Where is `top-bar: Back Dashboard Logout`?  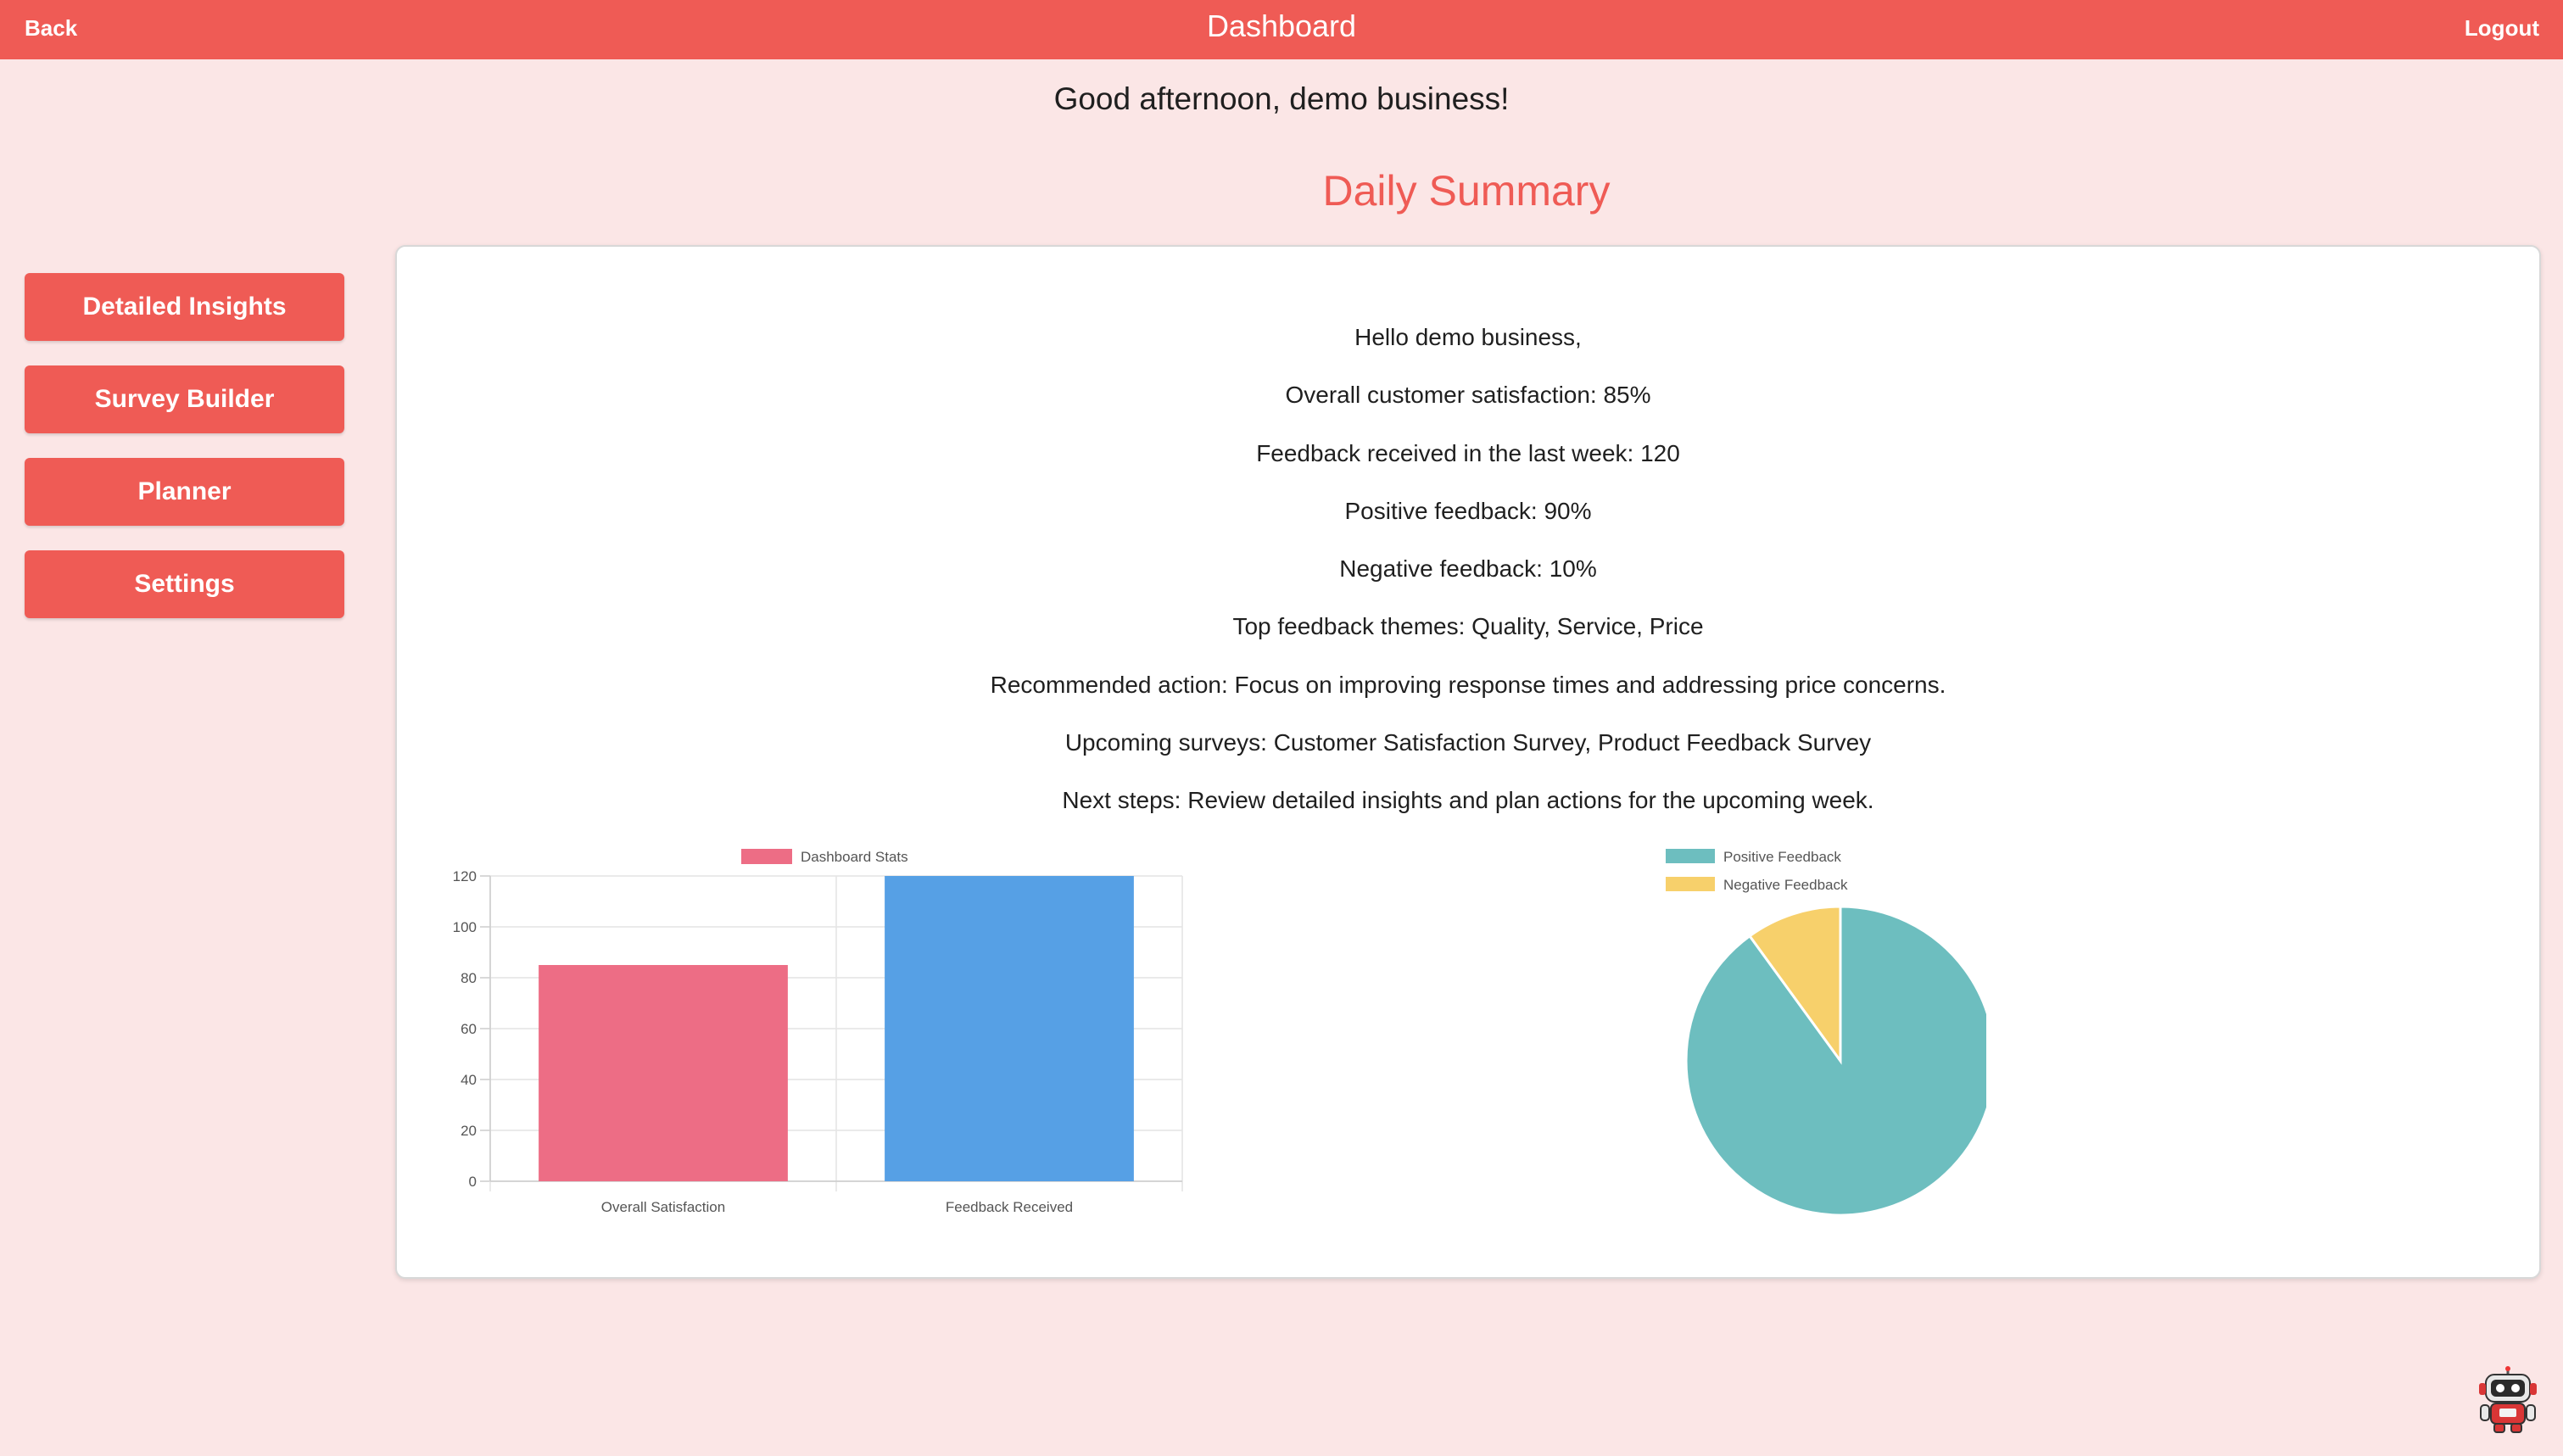 top-bar: Back Dashboard Logout is located at coordinates (1281, 29).